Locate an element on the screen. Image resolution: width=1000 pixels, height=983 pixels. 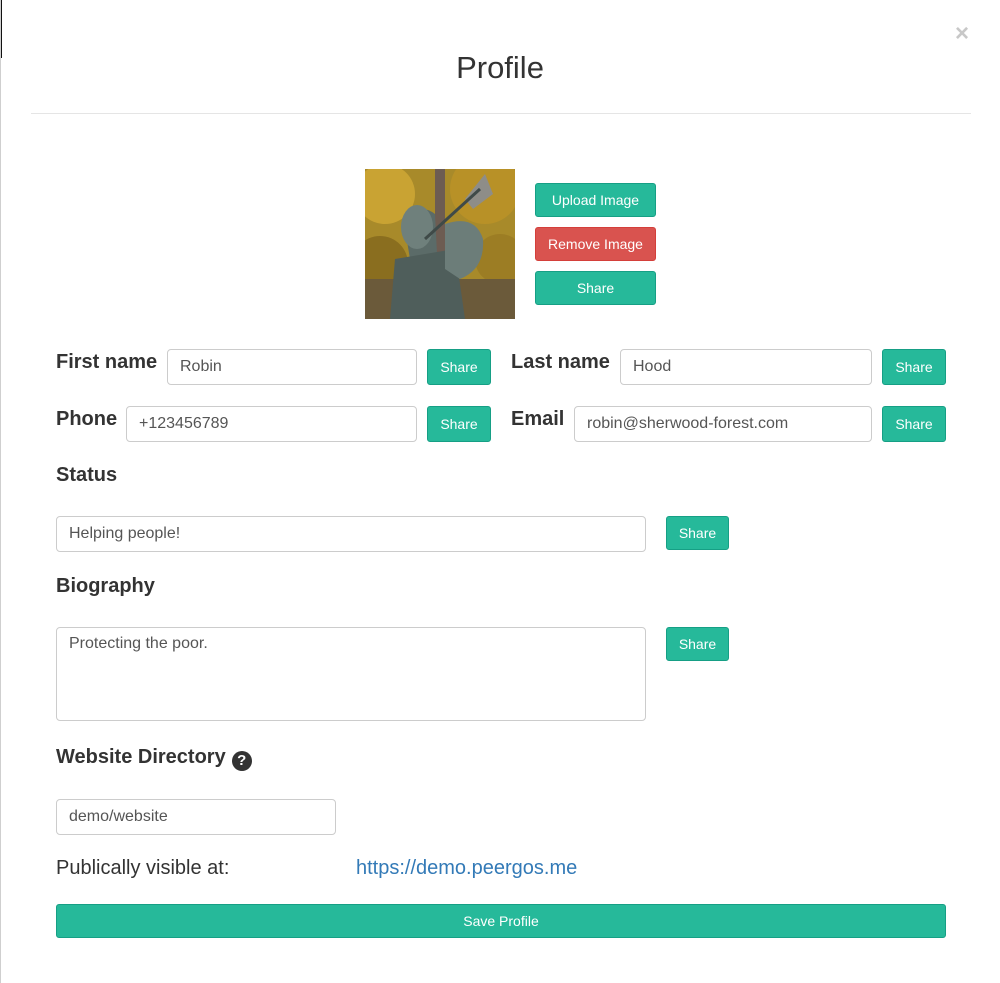
modal-title: Profile is located at coordinates (500, 67).